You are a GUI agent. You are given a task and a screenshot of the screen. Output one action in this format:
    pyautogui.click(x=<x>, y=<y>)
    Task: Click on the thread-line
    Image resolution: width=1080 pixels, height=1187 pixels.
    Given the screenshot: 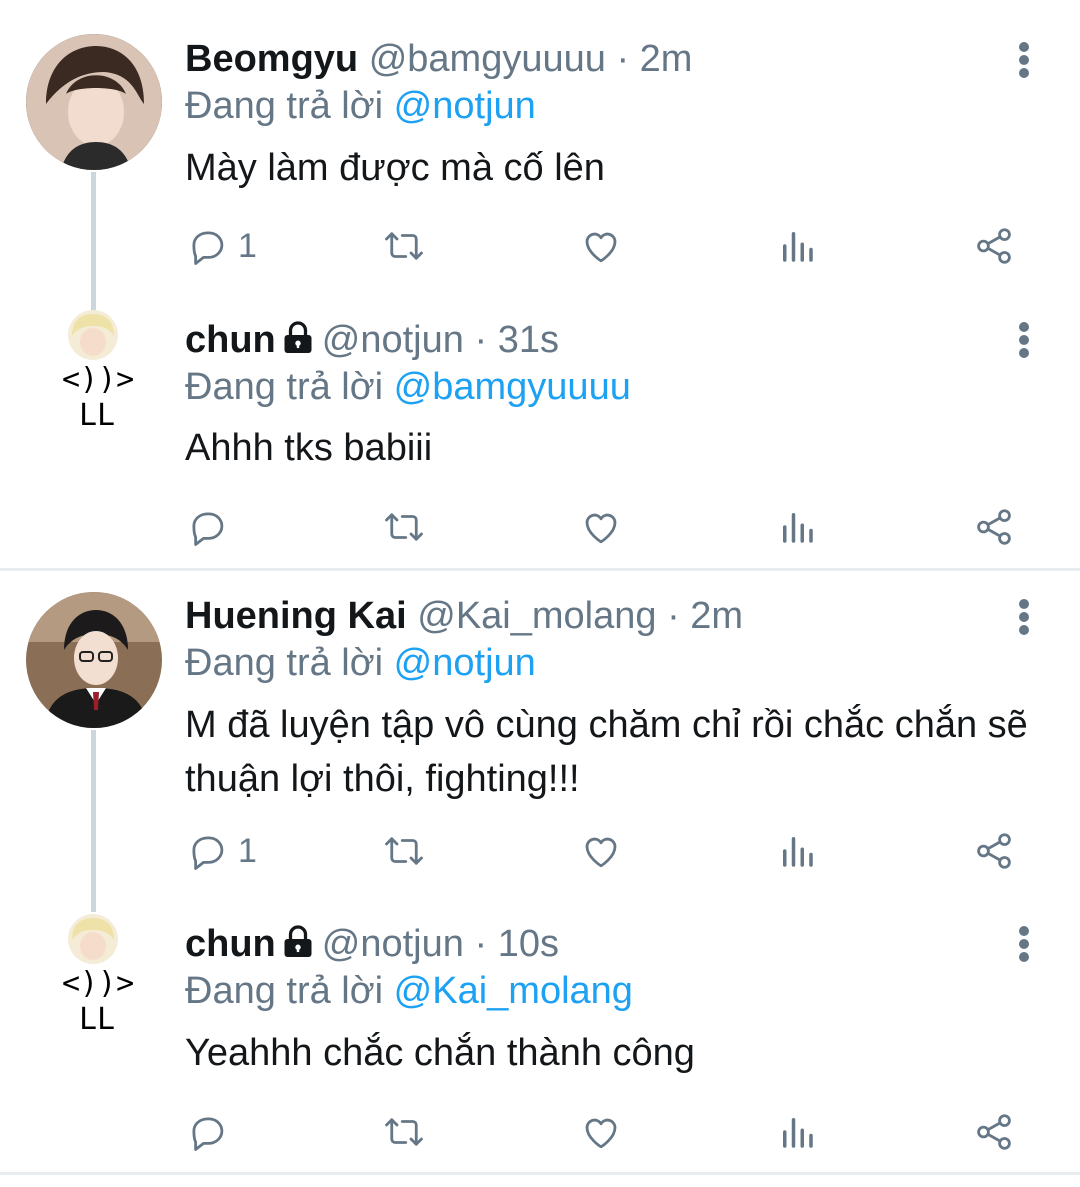 What is the action you would take?
    pyautogui.click(x=93, y=821)
    